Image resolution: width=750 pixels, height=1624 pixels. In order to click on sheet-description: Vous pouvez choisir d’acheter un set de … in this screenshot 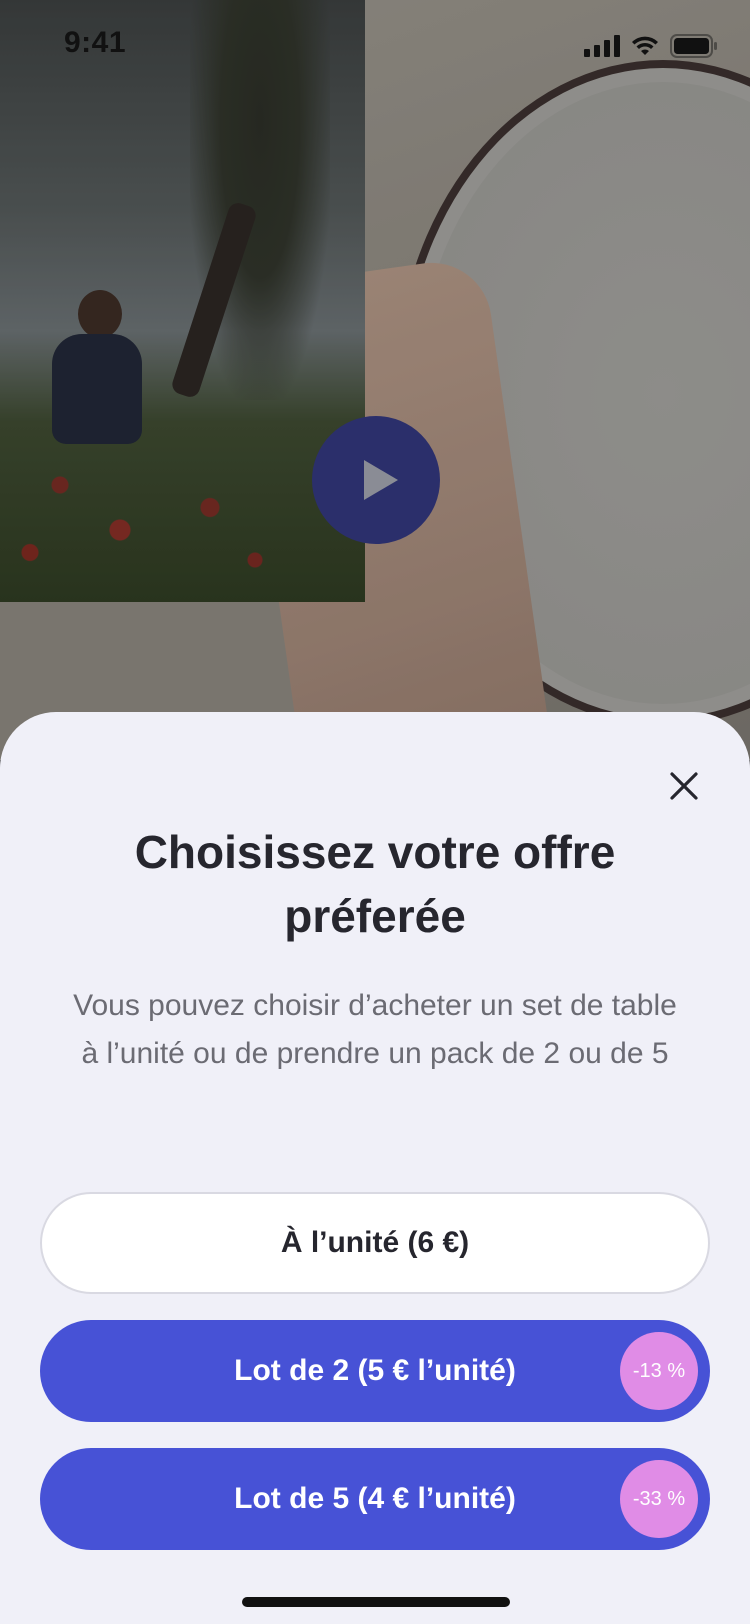, I will do `click(375, 1029)`.